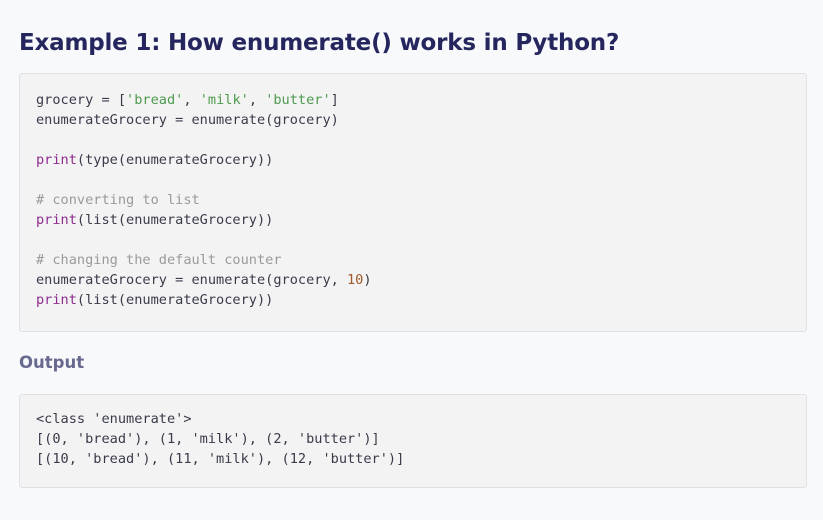 This screenshot has height=520, width=823. I want to click on output-line: <class 'enumerate'>, so click(114, 419).